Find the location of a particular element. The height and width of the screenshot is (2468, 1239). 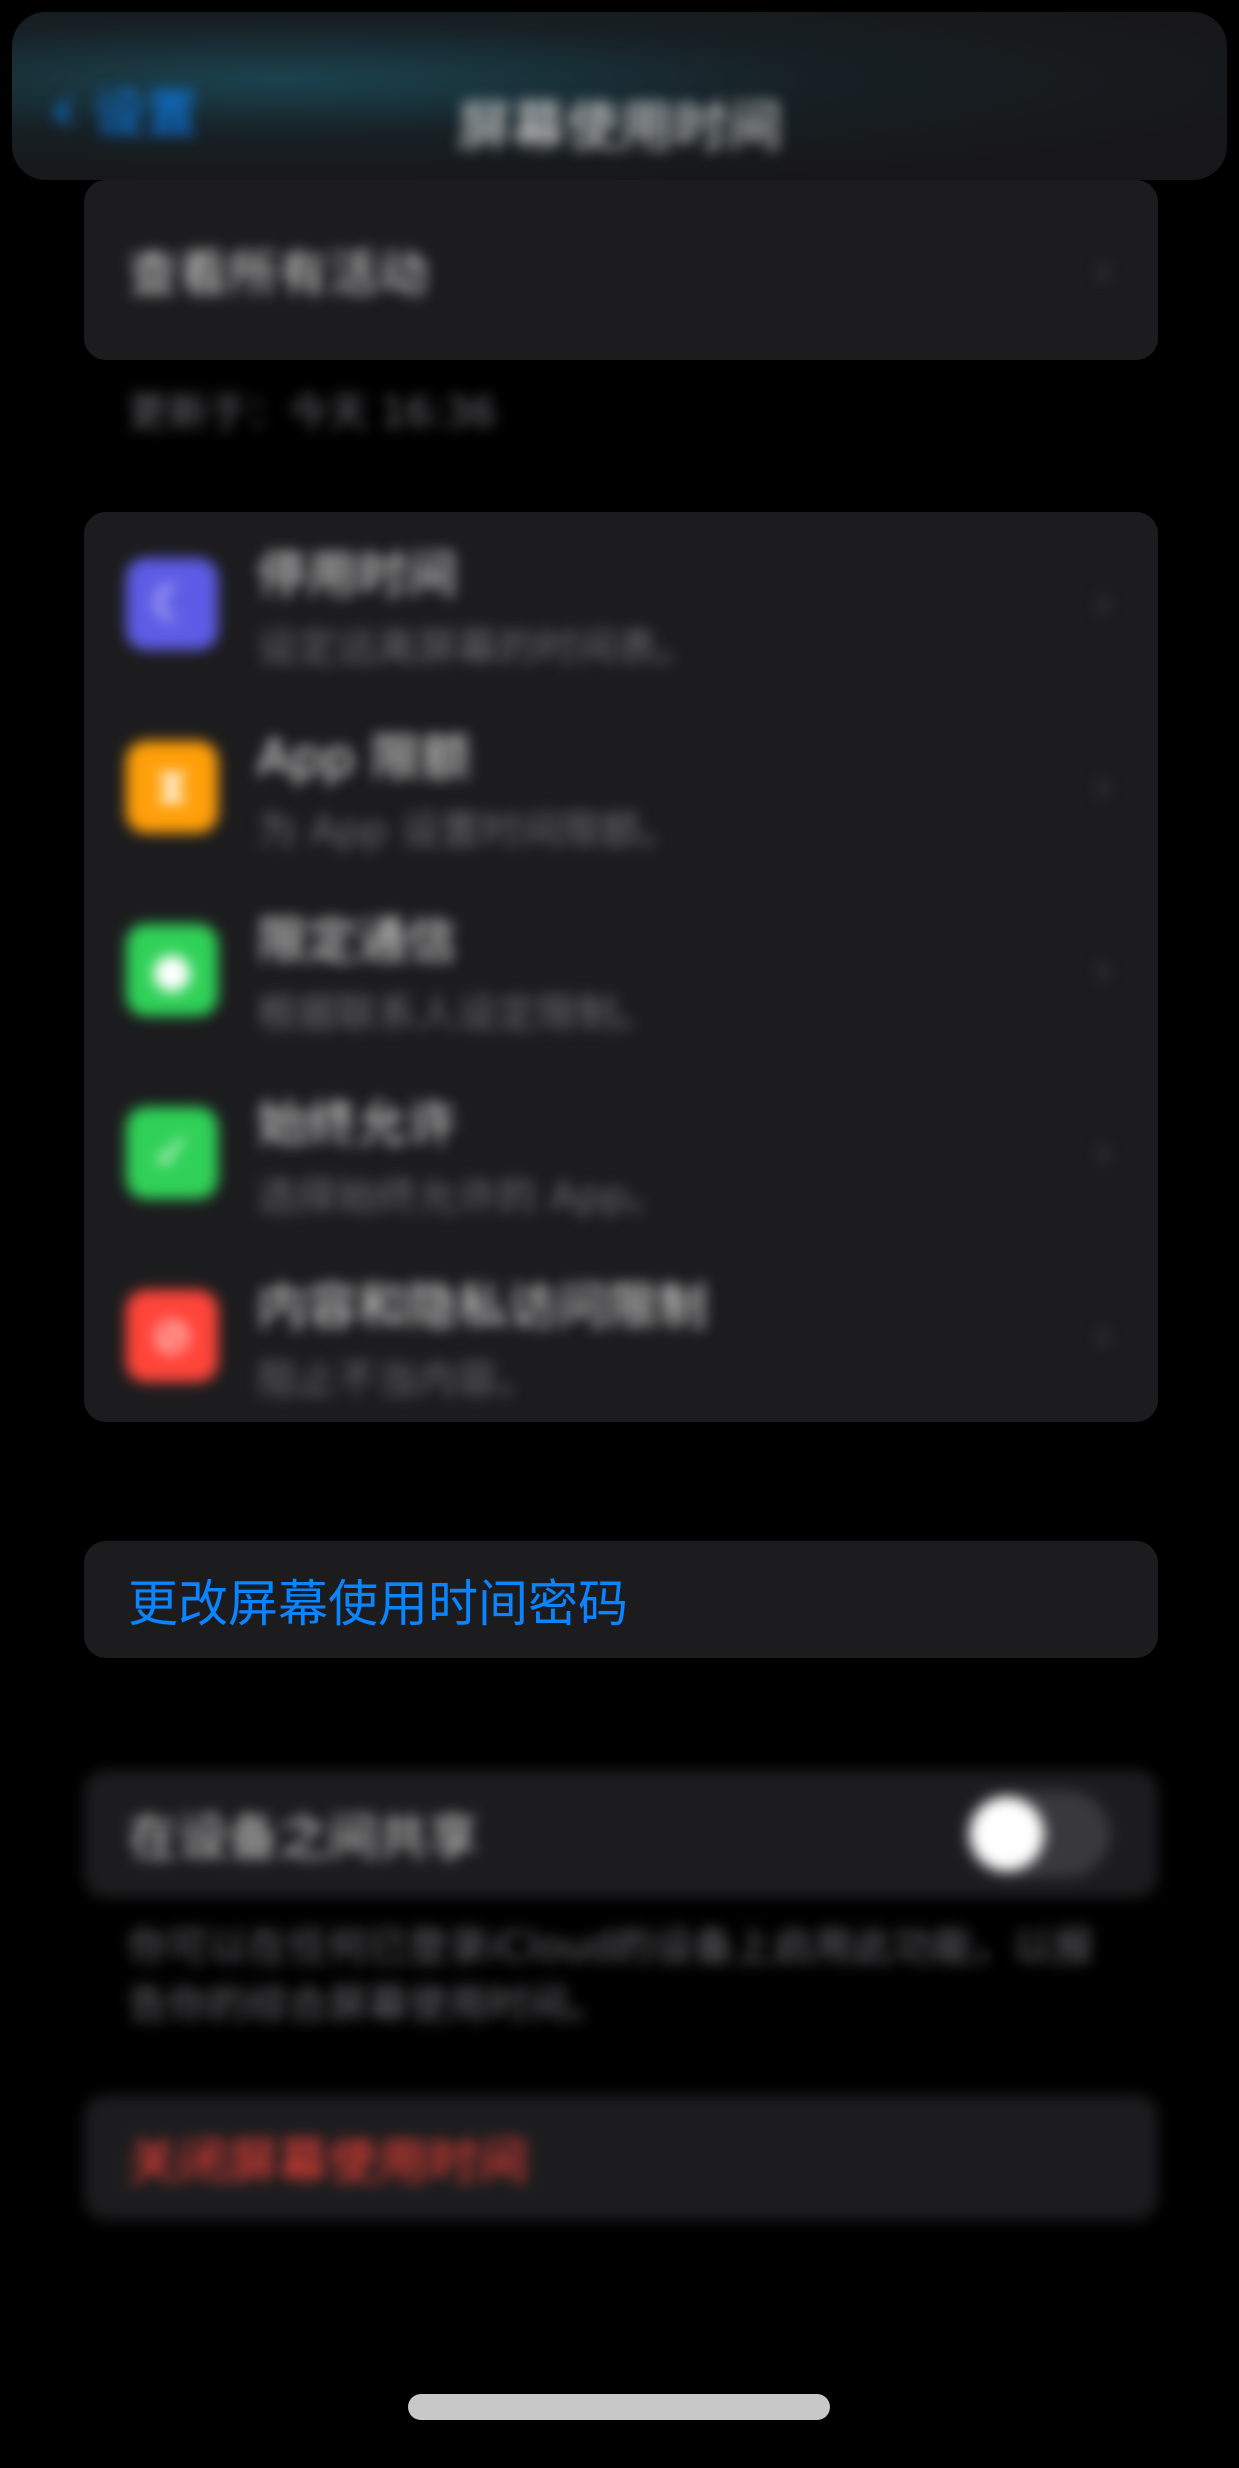

turn-off-card: 关闭屏幕使用时间 is located at coordinates (621, 2157).